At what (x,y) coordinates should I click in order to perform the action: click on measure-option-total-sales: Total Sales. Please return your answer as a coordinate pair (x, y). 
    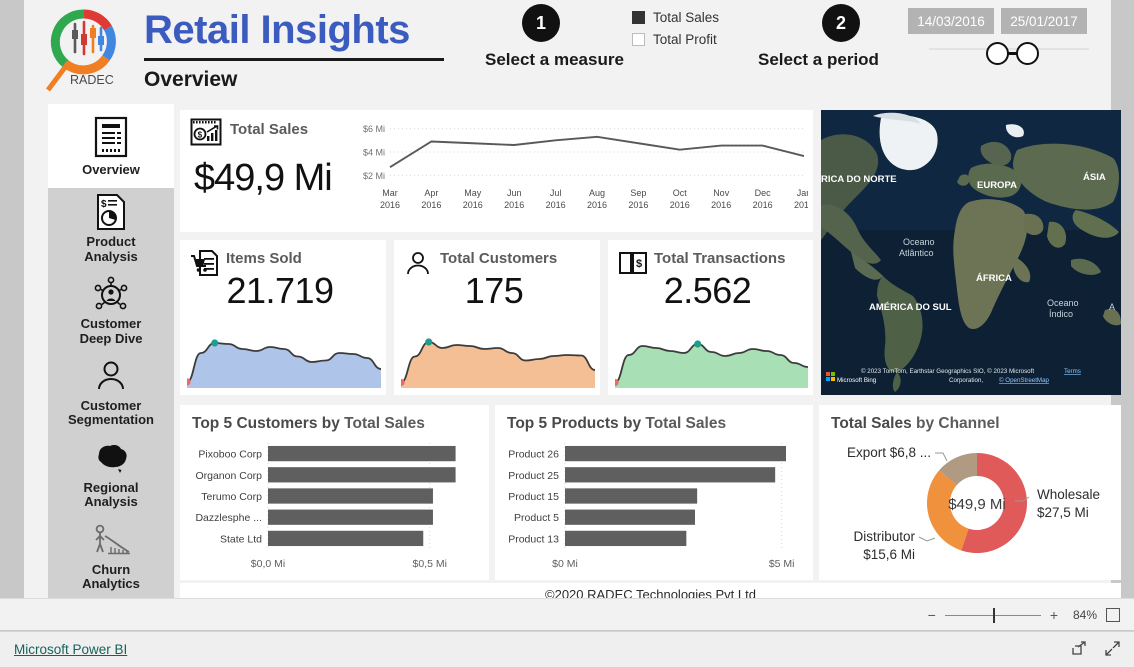
    Looking at the image, I should click on (675, 17).